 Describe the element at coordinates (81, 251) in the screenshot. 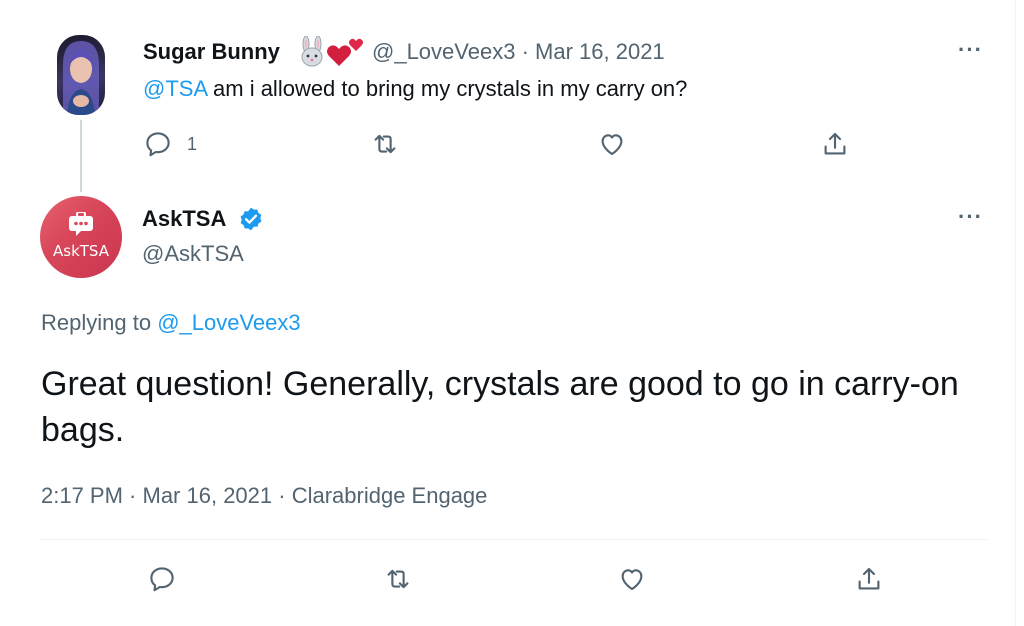

I see `avatar-logo-text: AskTSA` at that location.